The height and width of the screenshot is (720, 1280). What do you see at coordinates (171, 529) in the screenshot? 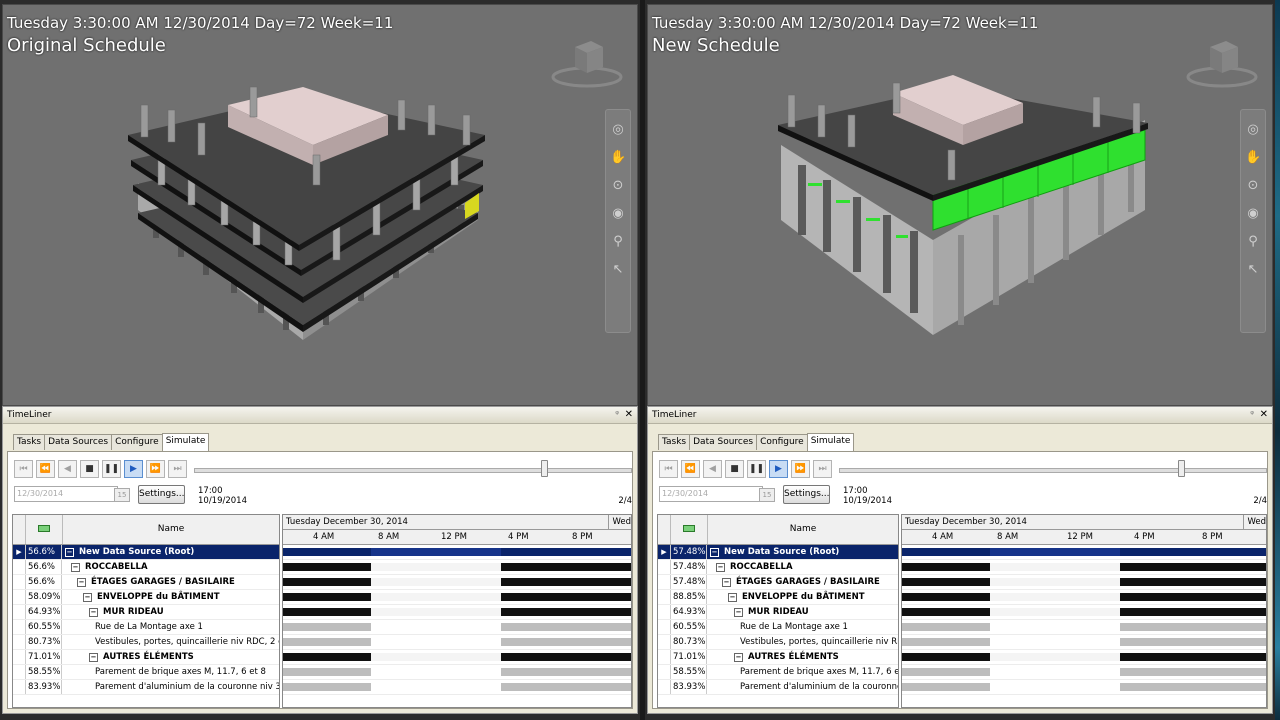
I see `name-column-header: Name` at bounding box center [171, 529].